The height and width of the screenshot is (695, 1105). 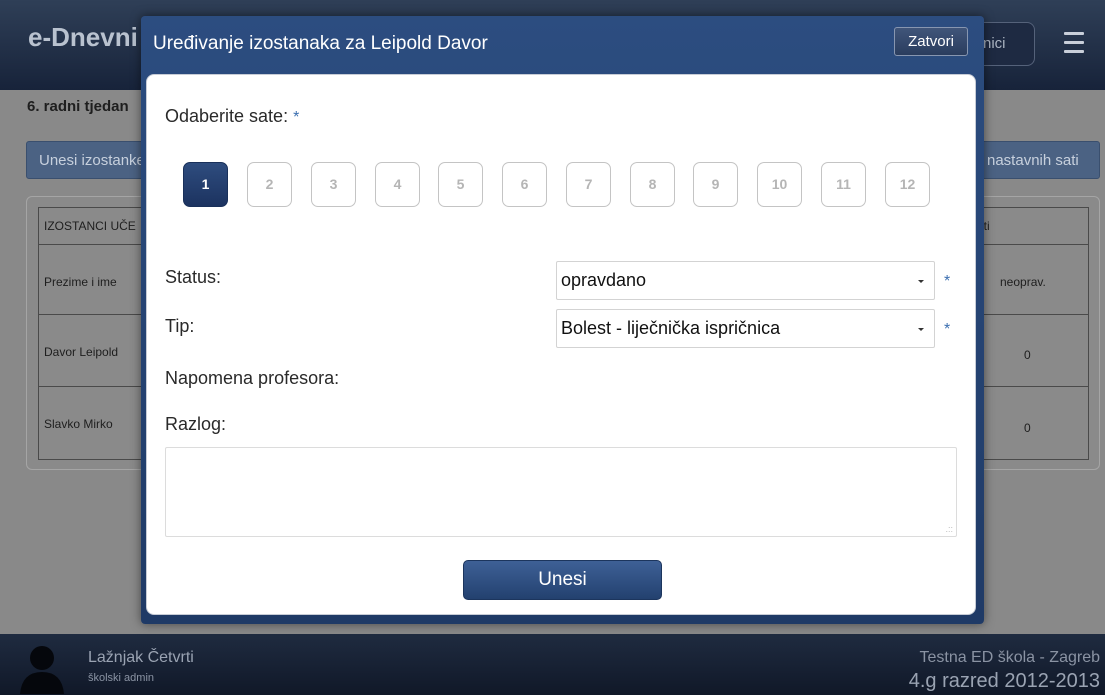 I want to click on type-select-value: Bolest - liječnička ispričnica, so click(x=671, y=328).